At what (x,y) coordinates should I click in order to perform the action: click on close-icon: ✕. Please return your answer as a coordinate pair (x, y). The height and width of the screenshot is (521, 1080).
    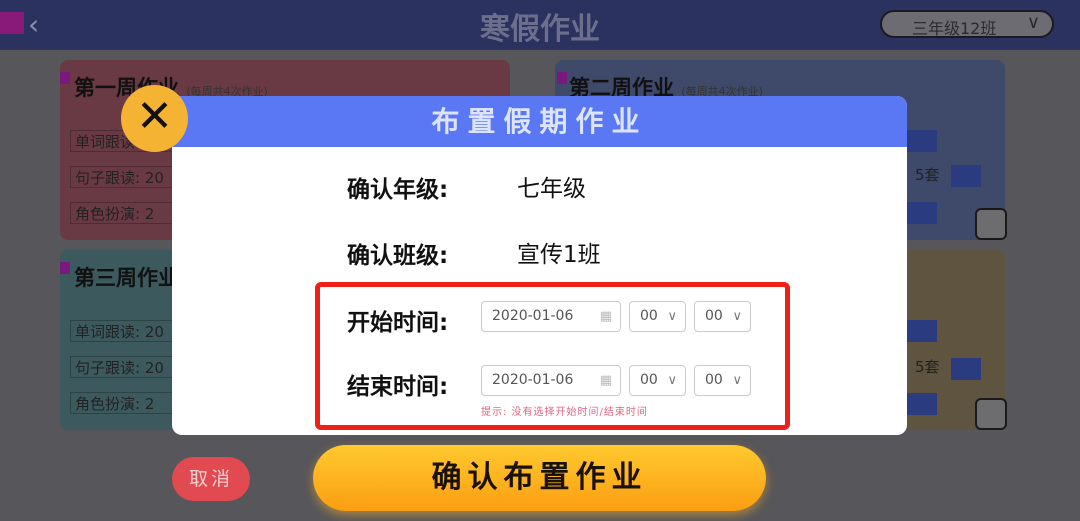
    Looking at the image, I should click on (154, 118).